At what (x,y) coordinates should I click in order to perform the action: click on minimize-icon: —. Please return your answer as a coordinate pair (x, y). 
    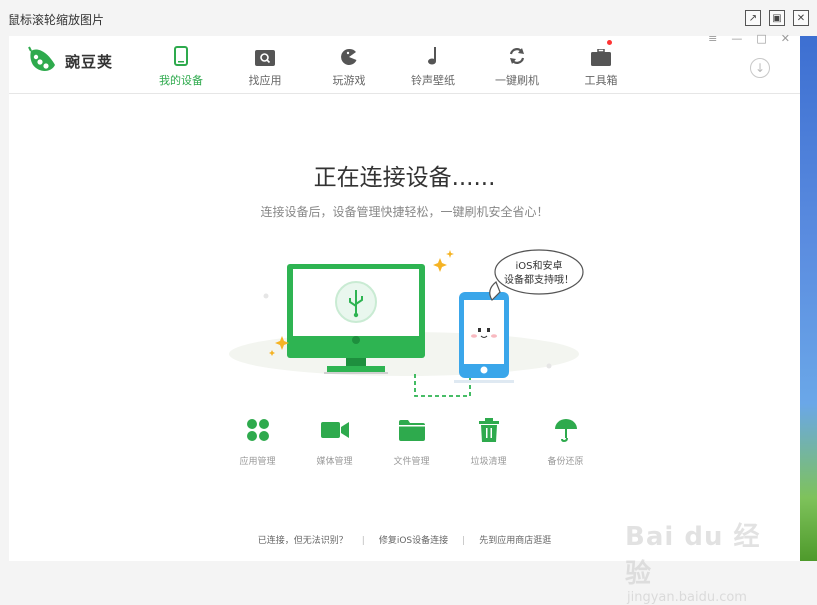
    Looking at the image, I should click on (736, 38).